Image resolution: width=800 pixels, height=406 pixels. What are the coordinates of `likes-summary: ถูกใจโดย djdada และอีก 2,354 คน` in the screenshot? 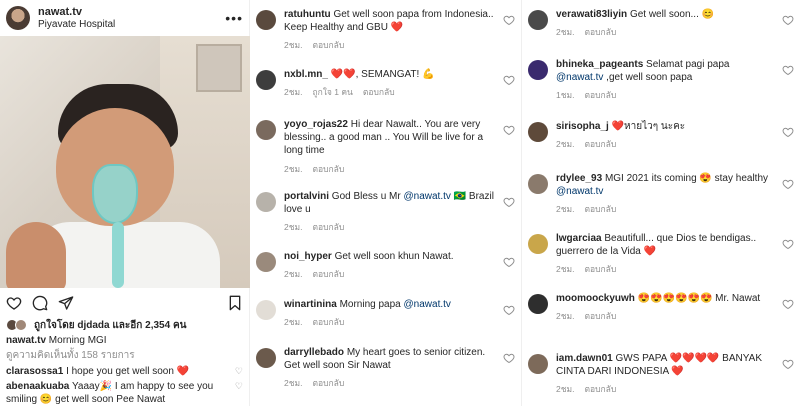 It's located at (124, 325).